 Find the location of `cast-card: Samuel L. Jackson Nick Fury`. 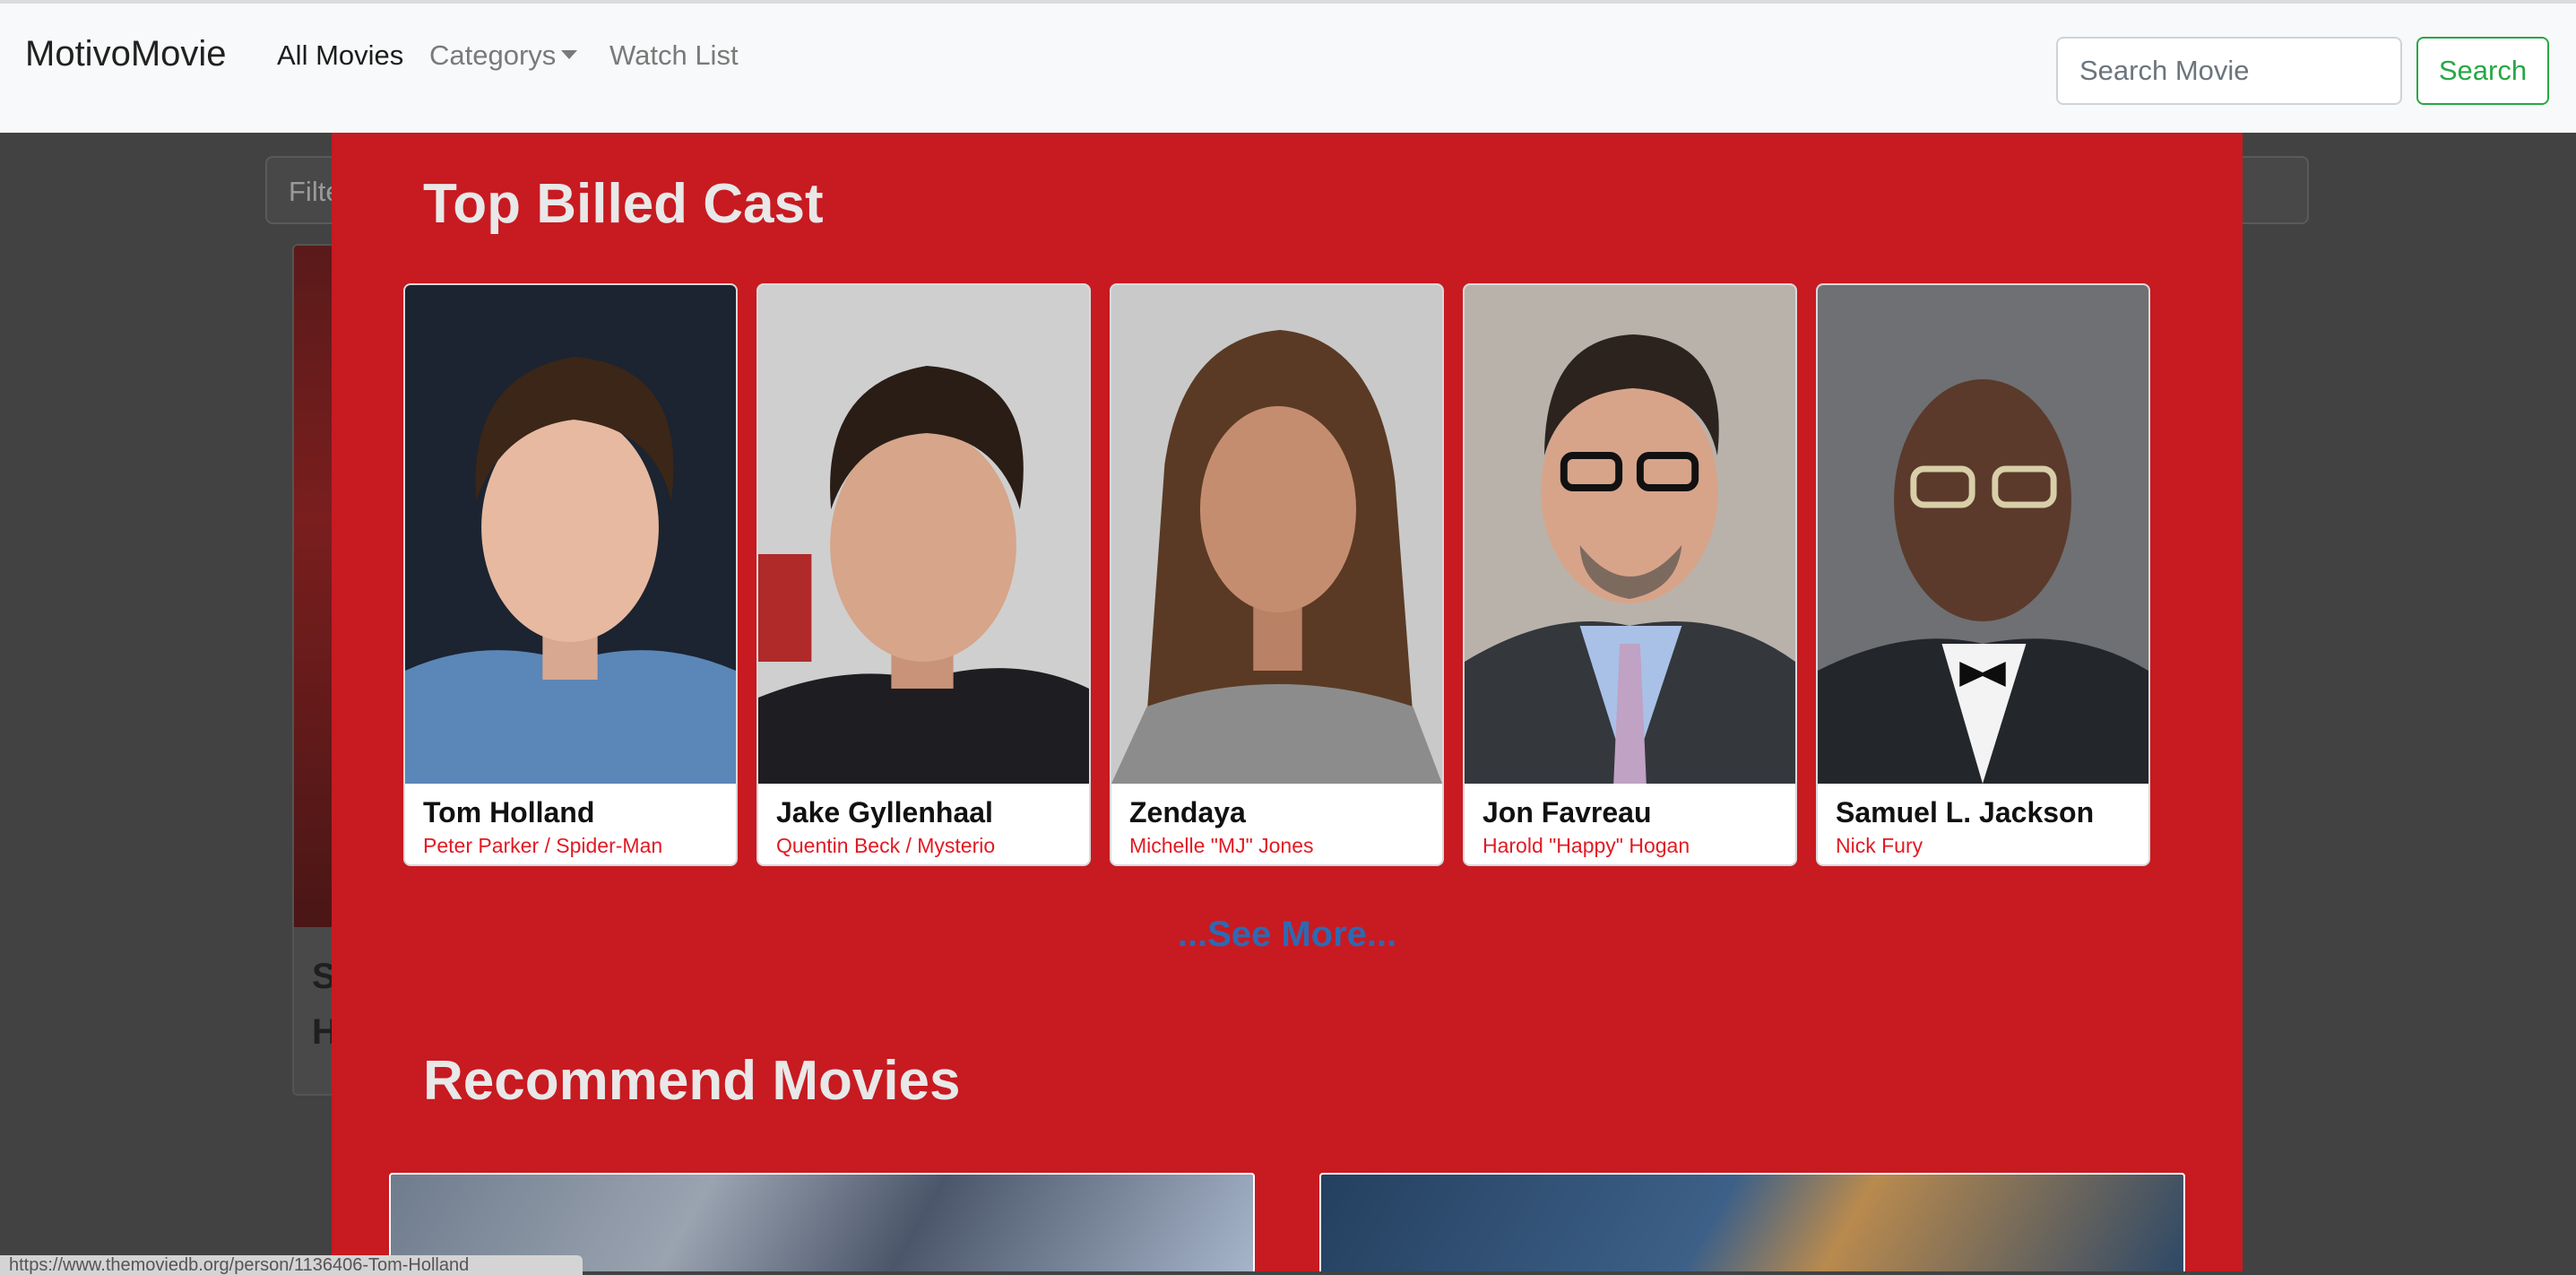

cast-card: Samuel L. Jackson Nick Fury is located at coordinates (1983, 574).